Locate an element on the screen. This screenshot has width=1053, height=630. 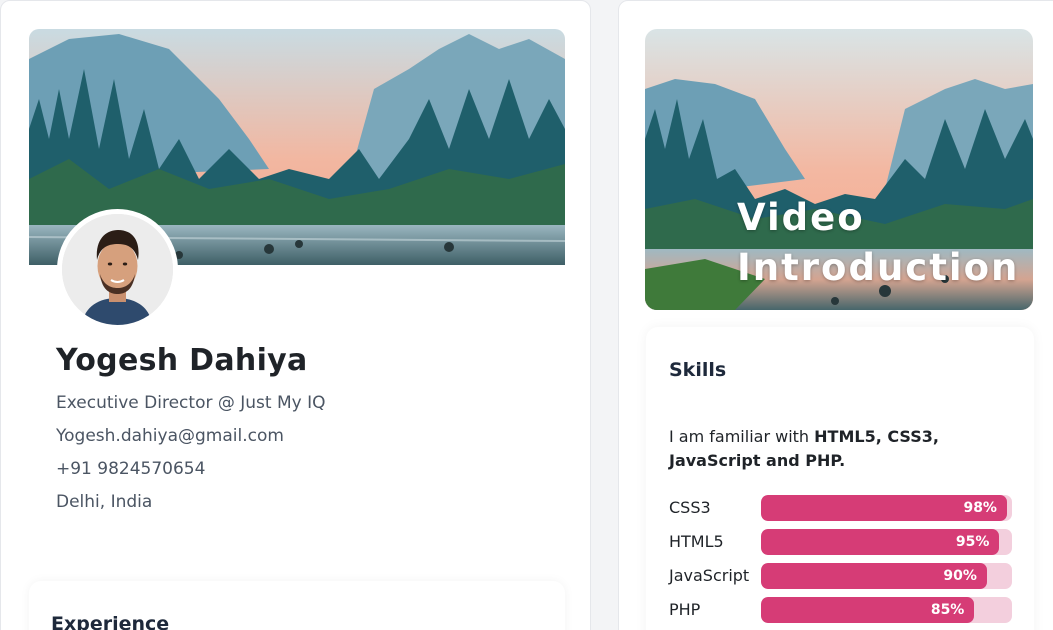
profile-name: Yogesh Dahiya is located at coordinates (182, 360).